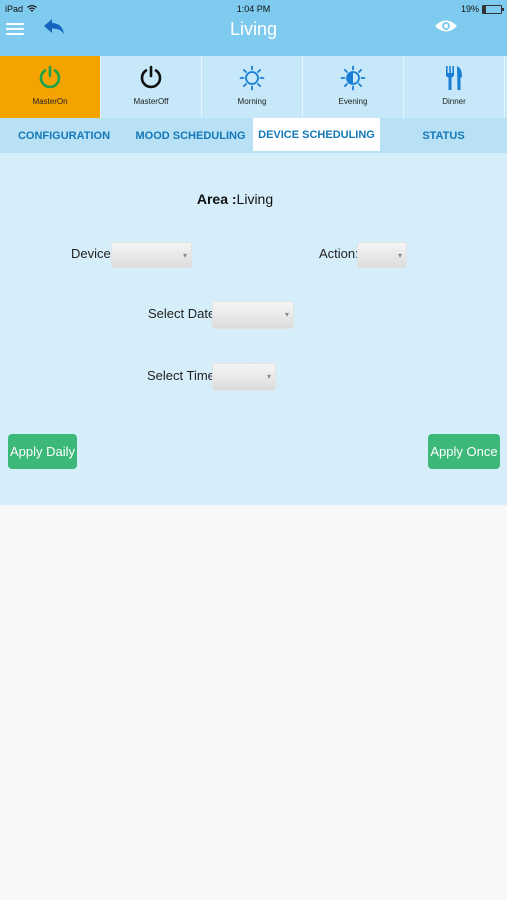  I want to click on mood-label: Morning, so click(252, 101).